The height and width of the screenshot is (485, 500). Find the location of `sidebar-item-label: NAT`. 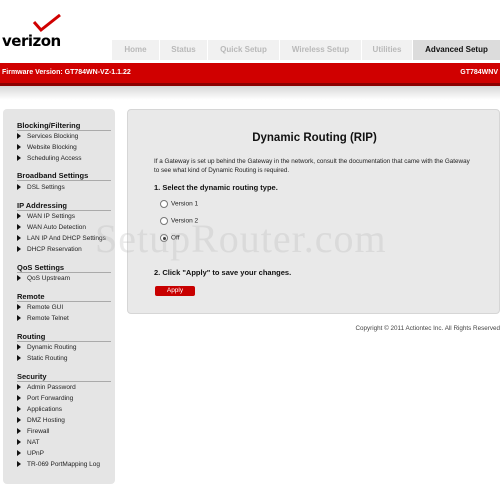

sidebar-item-label: NAT is located at coordinates (33, 442).